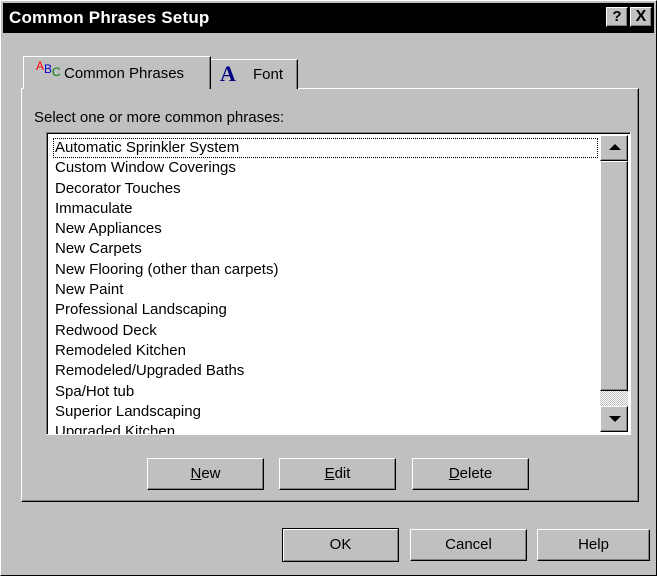 The image size is (657, 576). What do you see at coordinates (325, 148) in the screenshot?
I see `list-item: Automatic Sprinkler System` at bounding box center [325, 148].